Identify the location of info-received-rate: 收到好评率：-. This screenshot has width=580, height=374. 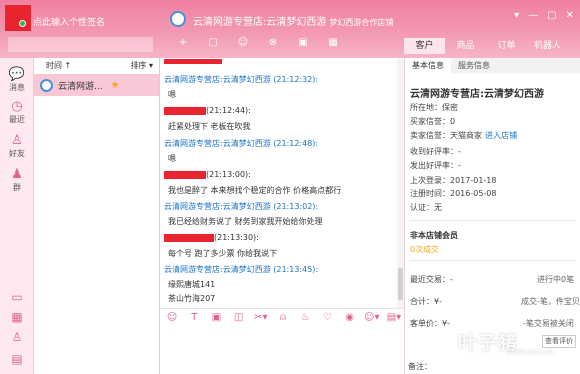
(435, 151).